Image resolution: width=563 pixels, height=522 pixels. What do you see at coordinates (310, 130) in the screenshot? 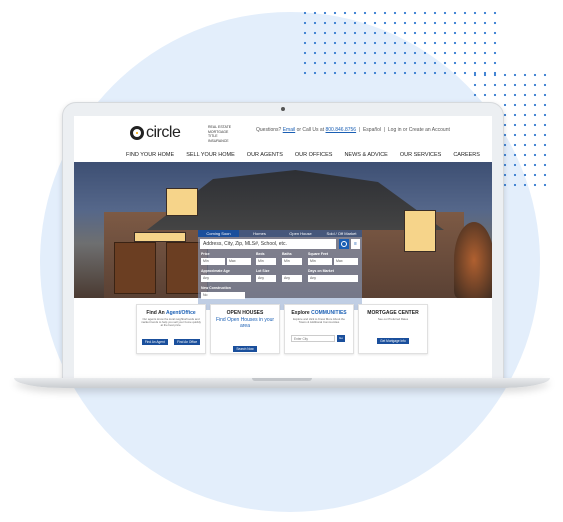
I see `call-text: or Call Us at` at bounding box center [310, 130].